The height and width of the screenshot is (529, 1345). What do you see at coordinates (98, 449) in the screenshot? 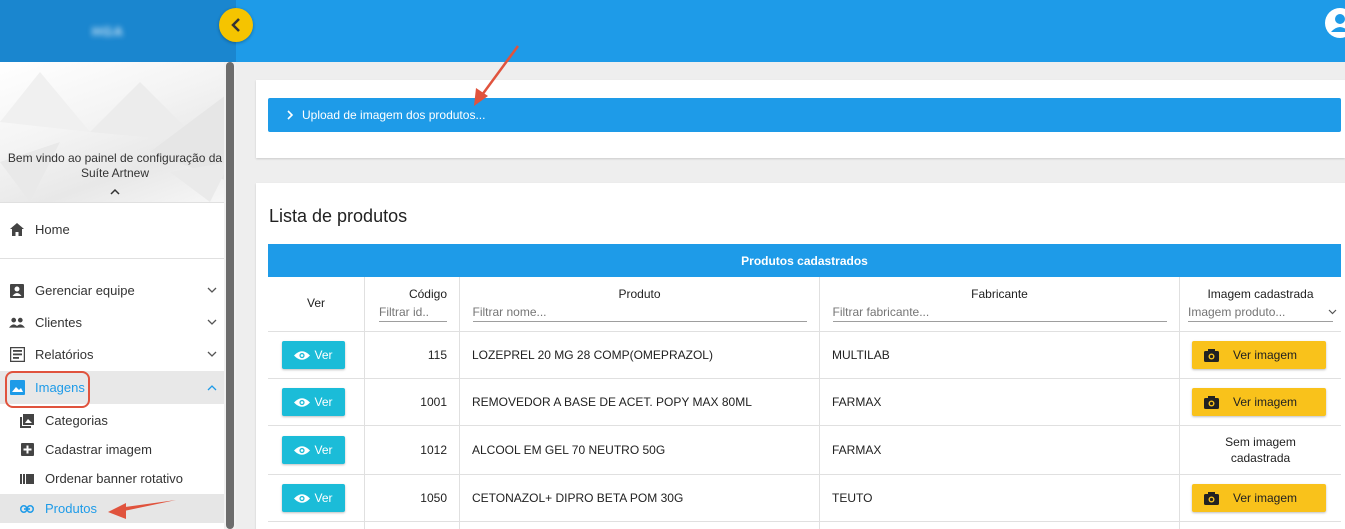
I see `sidebar-subitem-label: Cadastrar imagem` at bounding box center [98, 449].